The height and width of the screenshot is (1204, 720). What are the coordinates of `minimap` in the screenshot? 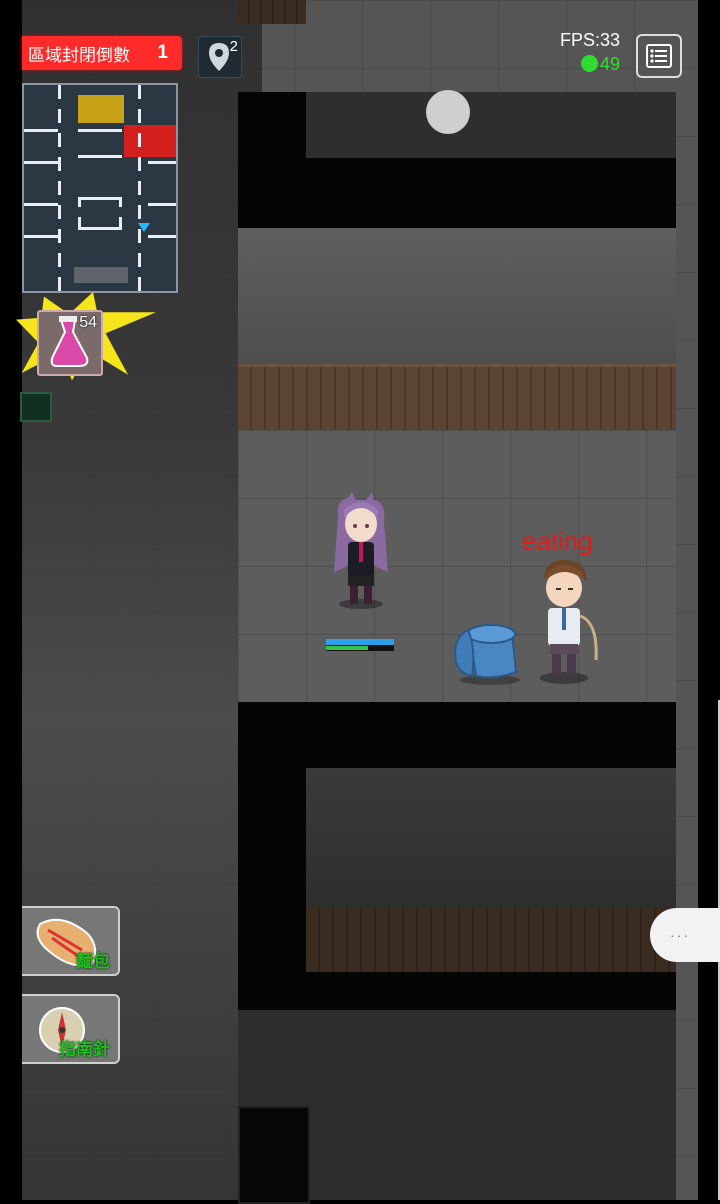 It's located at (100, 188).